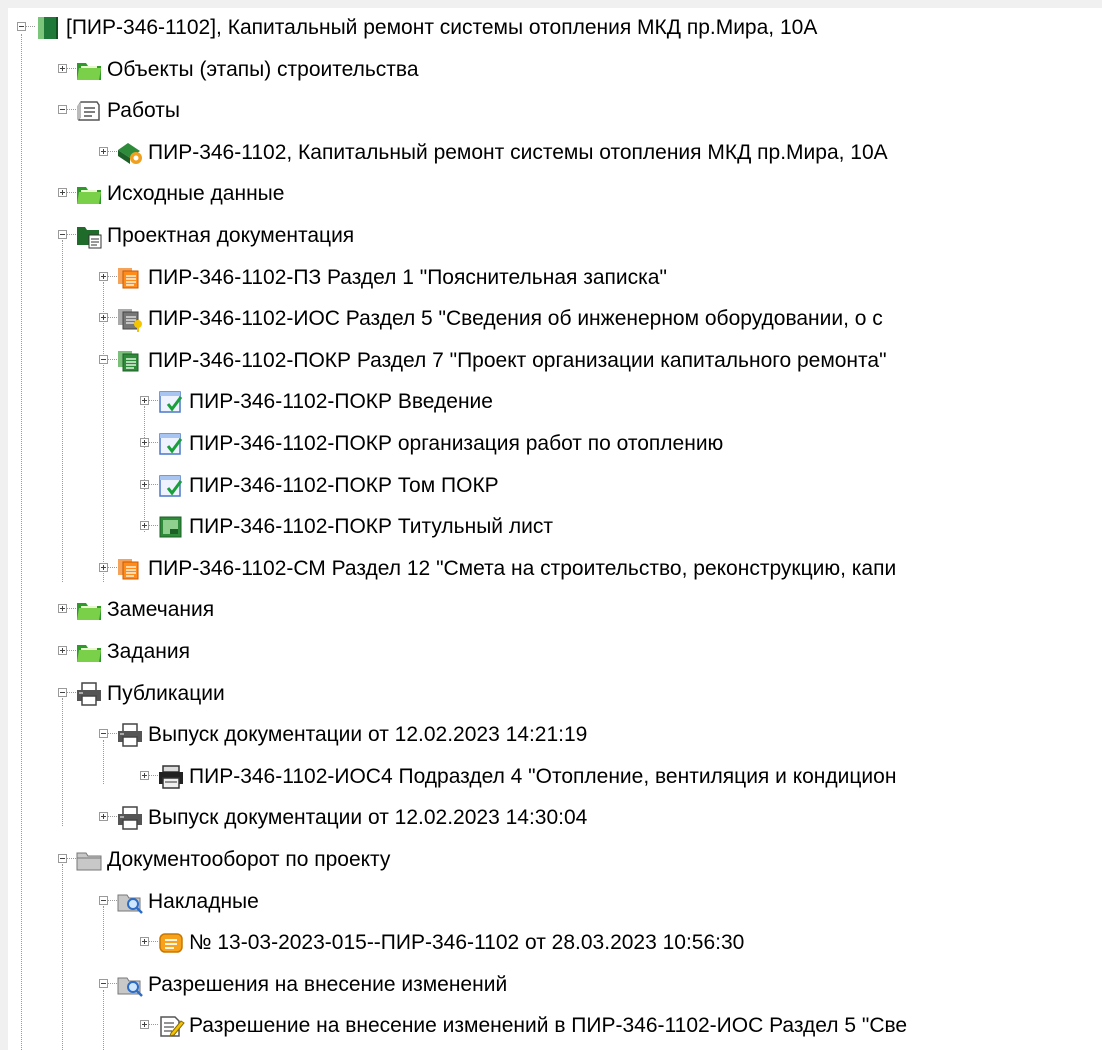  I want to click on tree-node-label: Работы, so click(143, 111).